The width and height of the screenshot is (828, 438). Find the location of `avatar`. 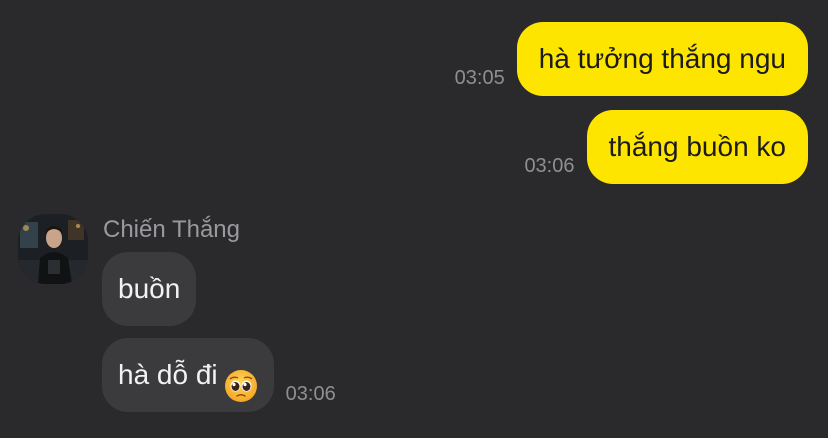

avatar is located at coordinates (53, 249).